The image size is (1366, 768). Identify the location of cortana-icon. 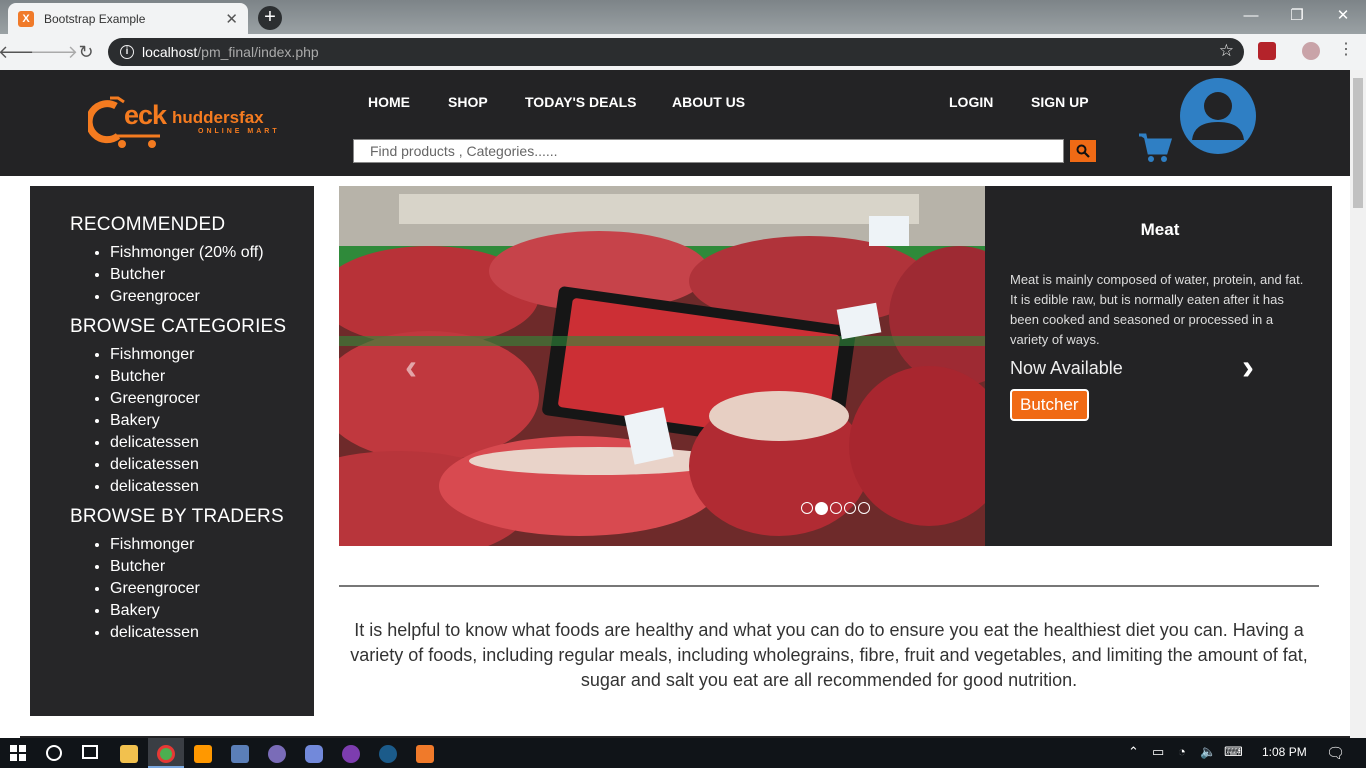
(54, 753).